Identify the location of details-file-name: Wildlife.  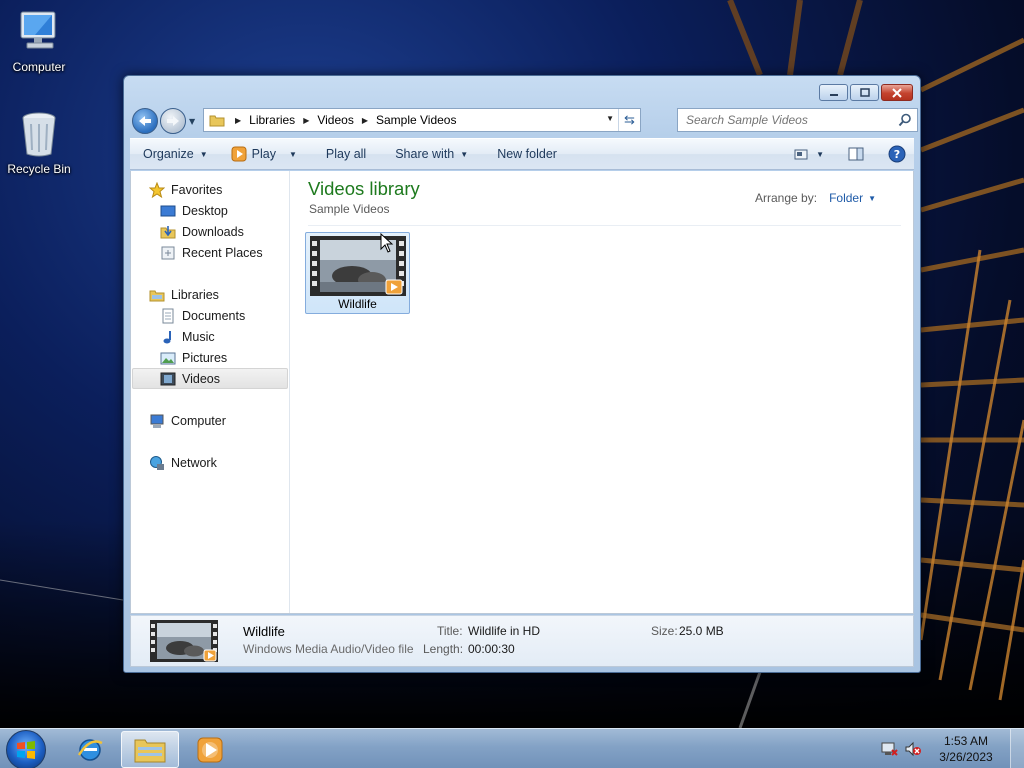
(264, 631).